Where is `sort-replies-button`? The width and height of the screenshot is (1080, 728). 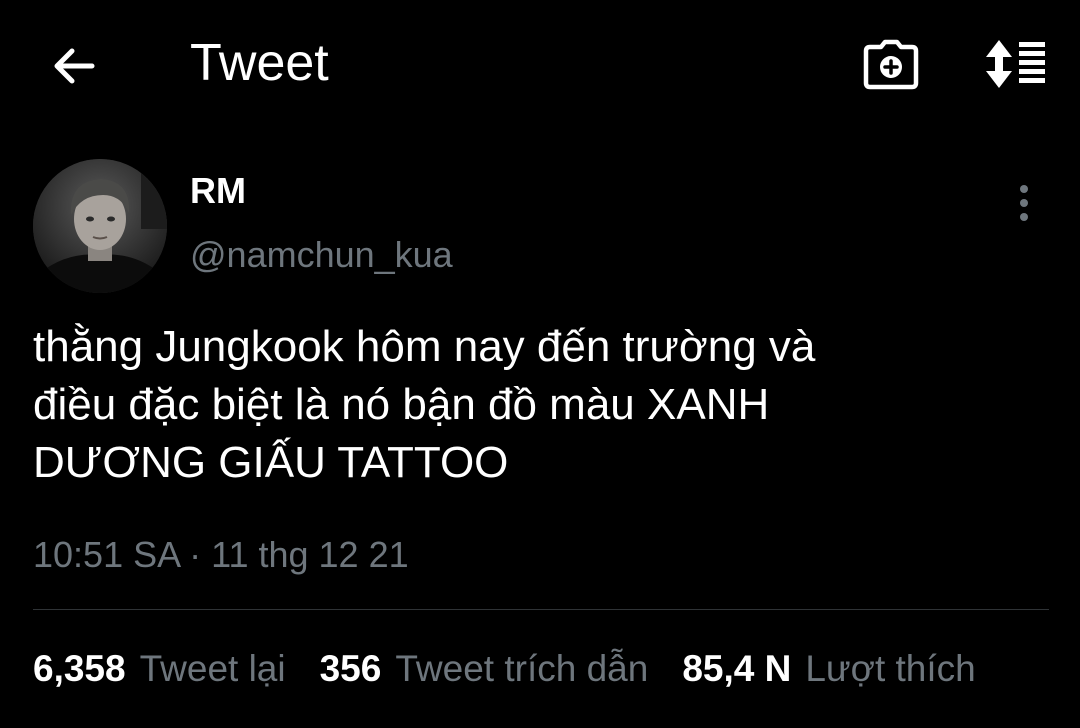
sort-replies-button is located at coordinates (1016, 64).